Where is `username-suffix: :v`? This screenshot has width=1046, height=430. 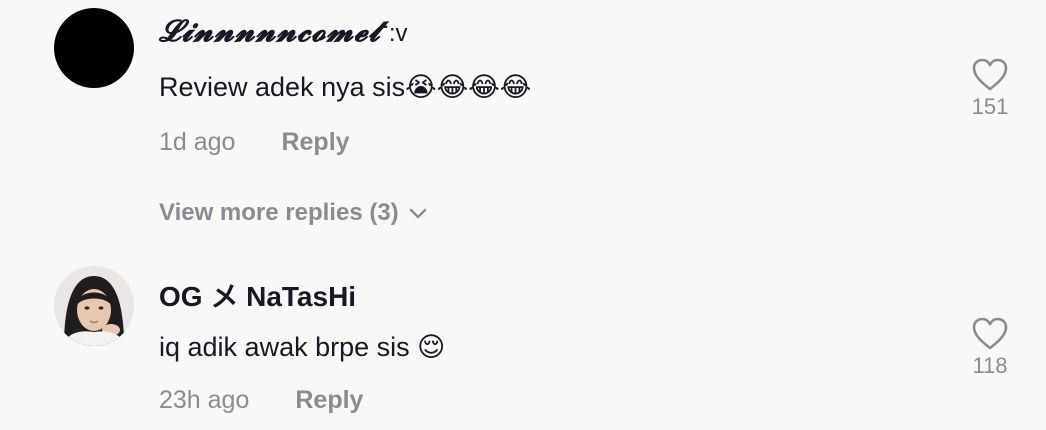 username-suffix: :v is located at coordinates (398, 33).